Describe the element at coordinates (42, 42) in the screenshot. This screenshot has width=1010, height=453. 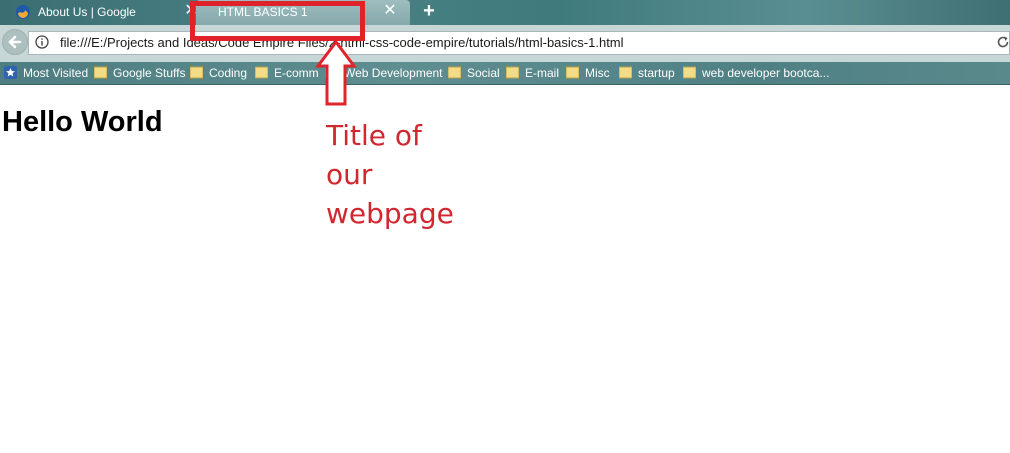
I see `info-icon` at that location.